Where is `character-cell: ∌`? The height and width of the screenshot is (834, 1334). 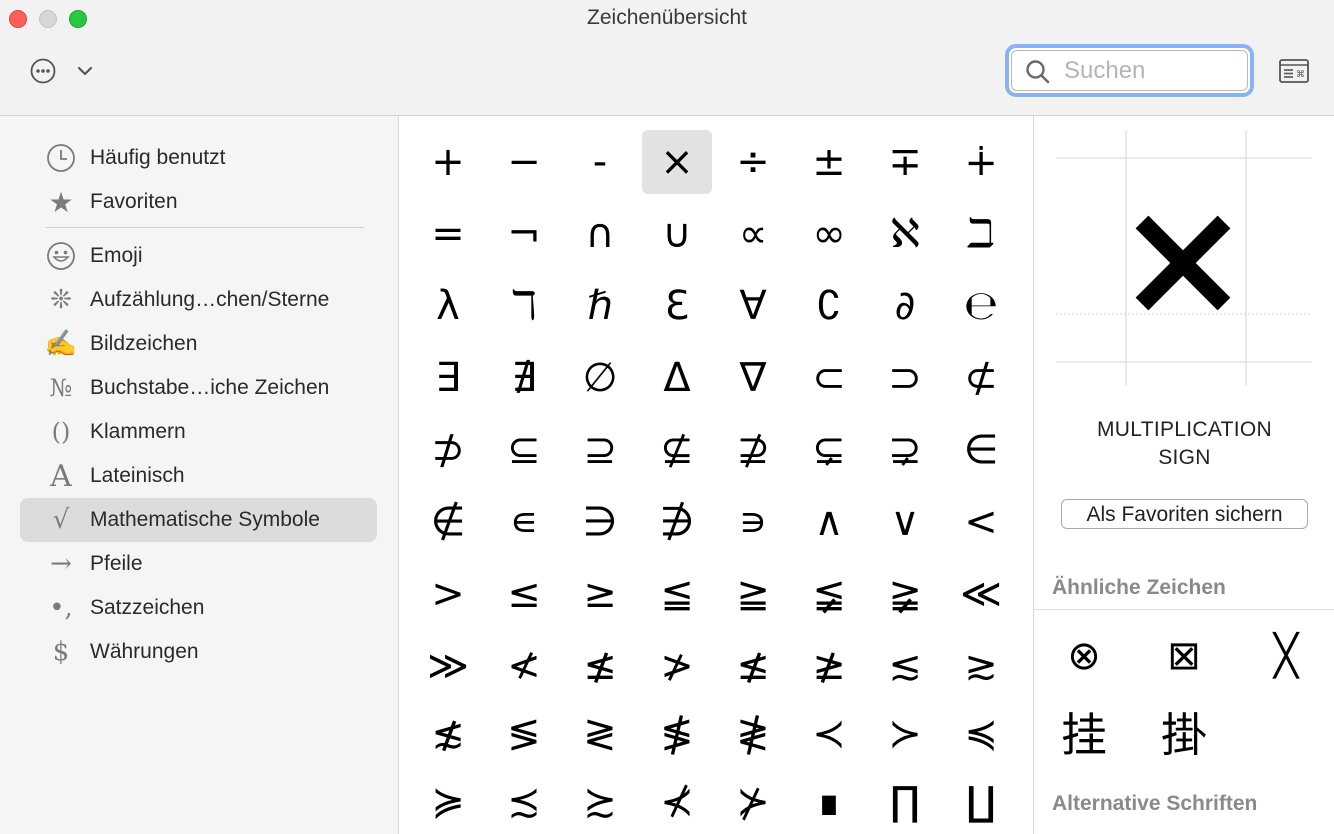 character-cell: ∌ is located at coordinates (677, 522).